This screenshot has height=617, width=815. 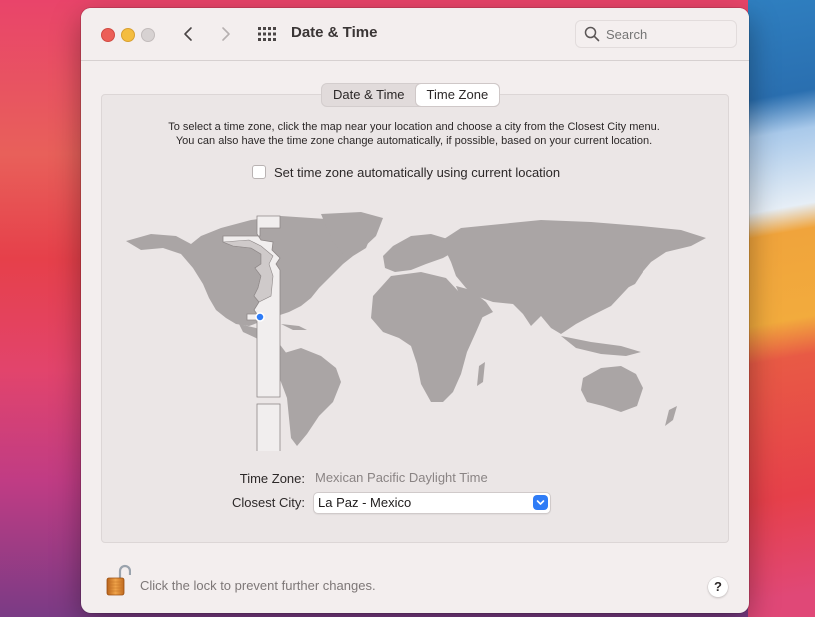 What do you see at coordinates (272, 478) in the screenshot?
I see `time-zone-label: Time Zone:` at bounding box center [272, 478].